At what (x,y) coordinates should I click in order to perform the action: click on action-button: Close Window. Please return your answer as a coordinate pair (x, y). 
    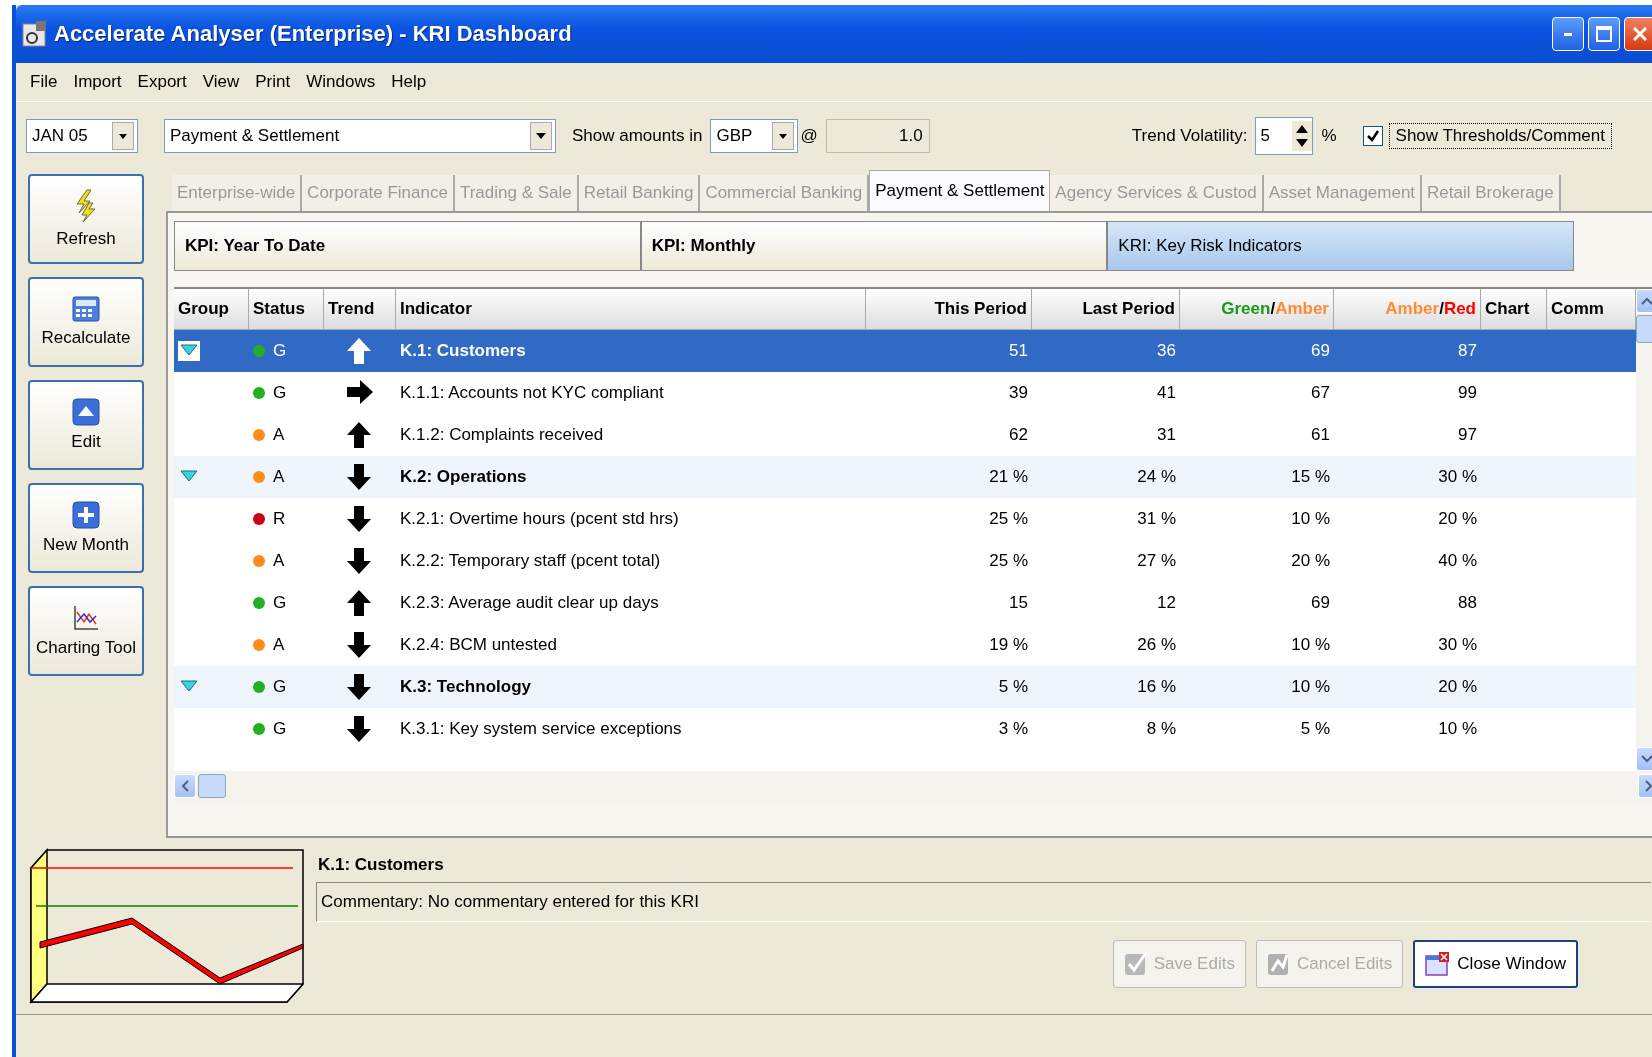
    Looking at the image, I should click on (1495, 964).